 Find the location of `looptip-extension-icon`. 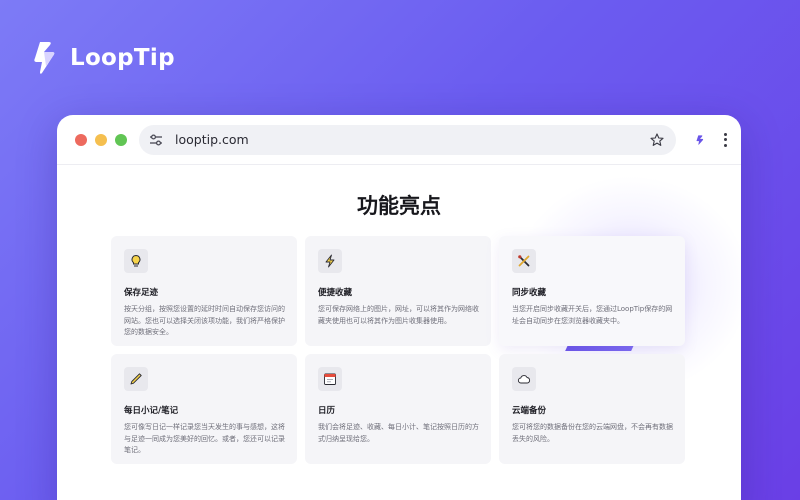

looptip-extension-icon is located at coordinates (700, 140).